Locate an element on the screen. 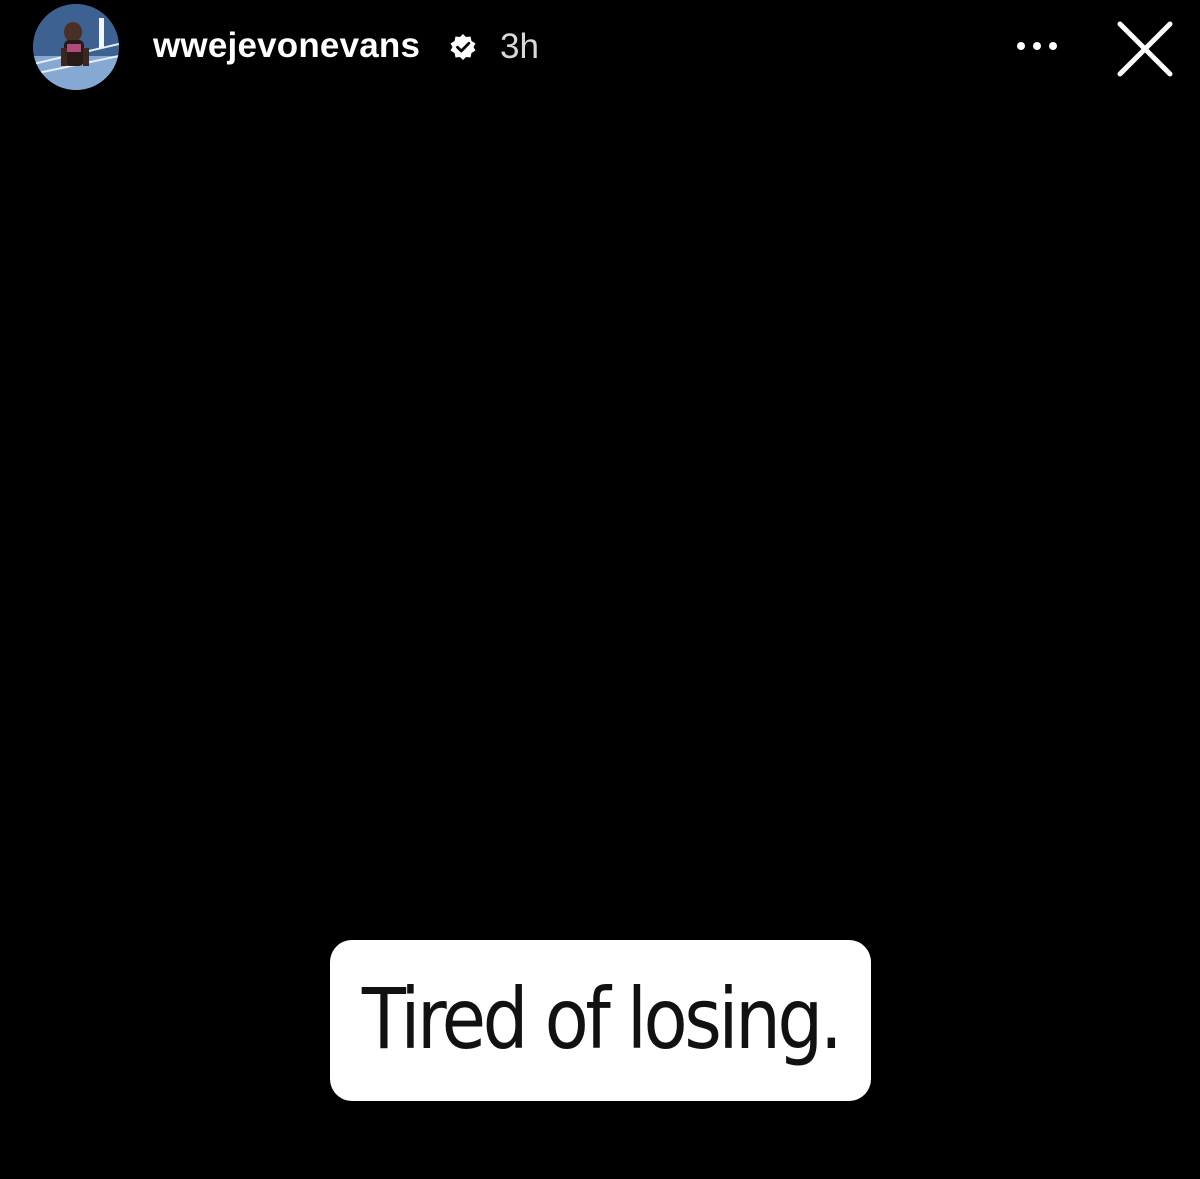 The image size is (1200, 1179). caption-text: Tired of losing. is located at coordinates (602, 1018).